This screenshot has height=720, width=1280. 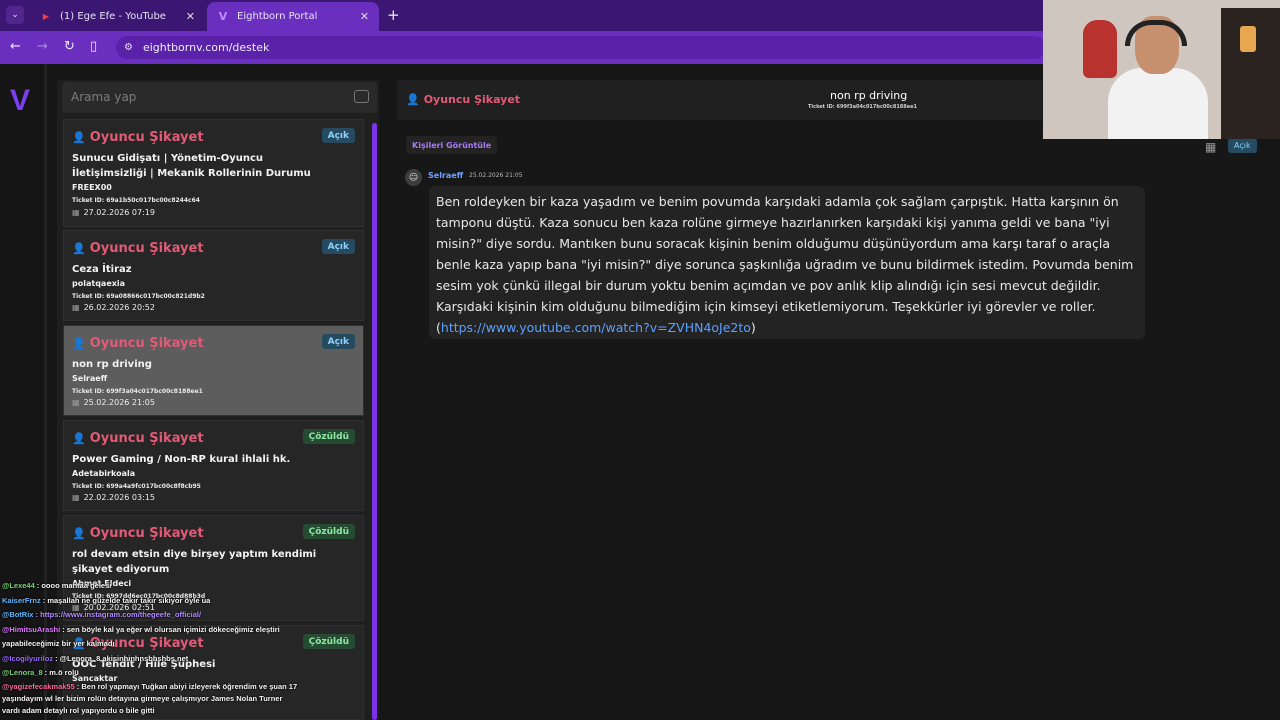 I want to click on eightborn-logo-icon: V, so click(x=223, y=16).